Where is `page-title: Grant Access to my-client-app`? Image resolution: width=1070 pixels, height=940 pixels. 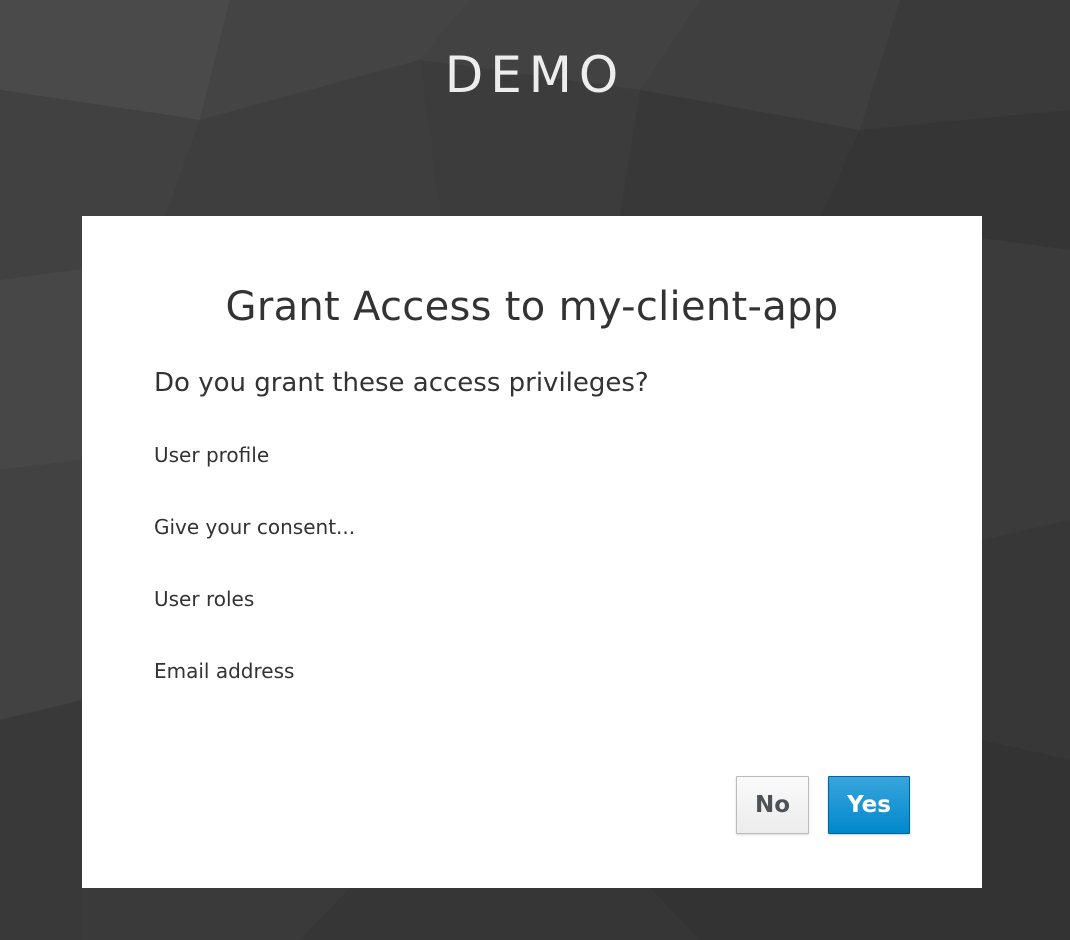 page-title: Grant Access to my-client-app is located at coordinates (532, 307).